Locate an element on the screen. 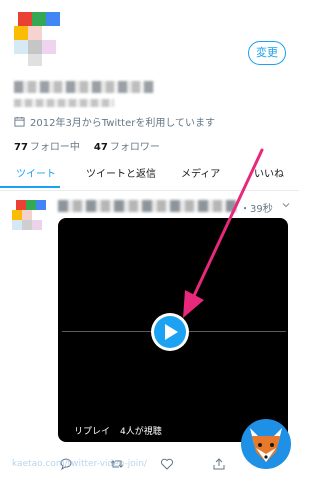 Image resolution: width=320 pixels, height=477 pixels. play-icon is located at coordinates (171, 332).